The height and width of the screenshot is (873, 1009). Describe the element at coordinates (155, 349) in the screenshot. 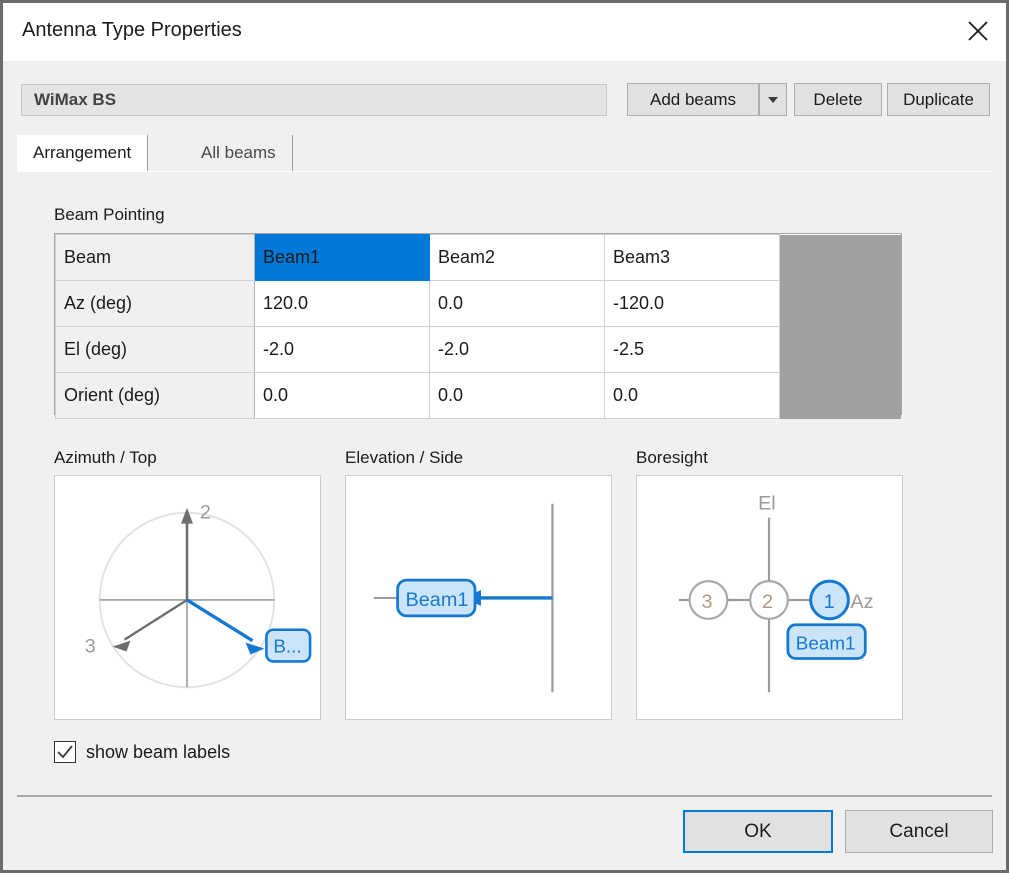

I see `row-header-el: El (deg)` at that location.